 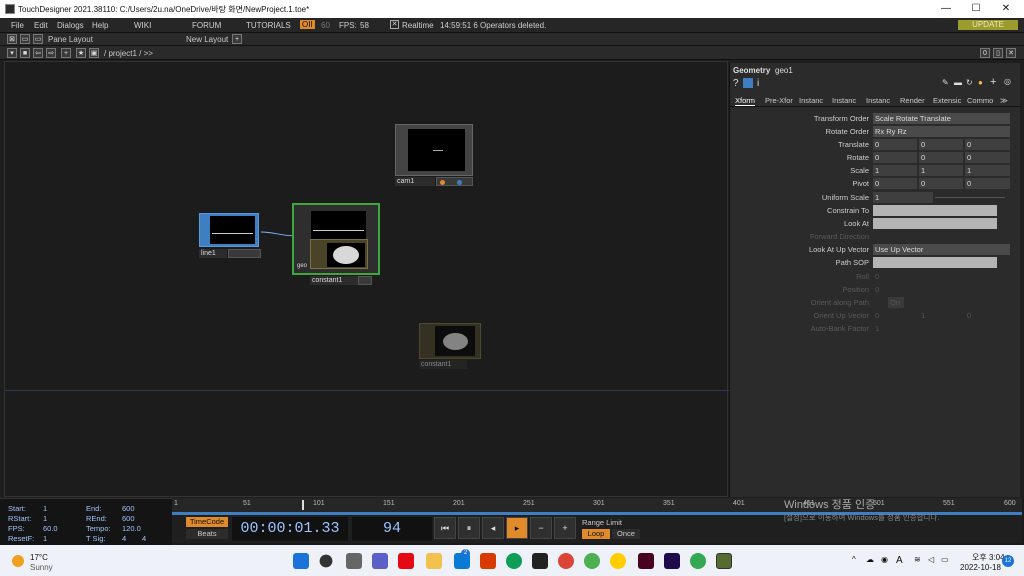 What do you see at coordinates (434, 561) in the screenshot?
I see `file-explorer-icon` at bounding box center [434, 561].